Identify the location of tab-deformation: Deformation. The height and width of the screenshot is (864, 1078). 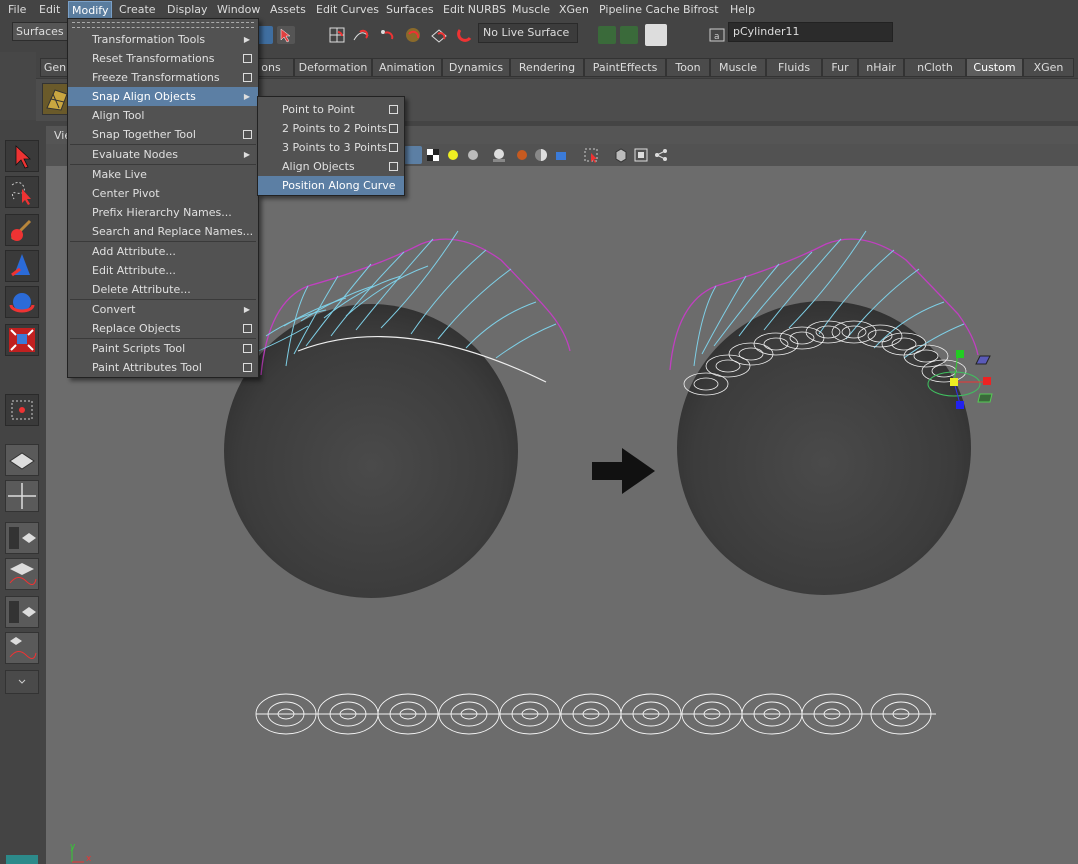
(333, 67).